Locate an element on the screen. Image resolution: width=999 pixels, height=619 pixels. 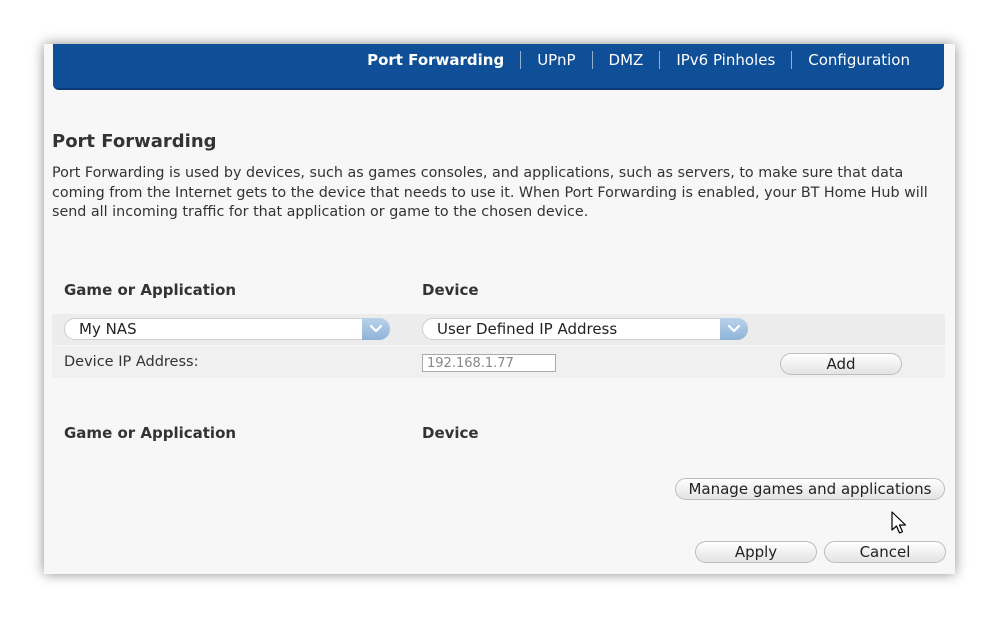
add-button: Add is located at coordinates (841, 364).